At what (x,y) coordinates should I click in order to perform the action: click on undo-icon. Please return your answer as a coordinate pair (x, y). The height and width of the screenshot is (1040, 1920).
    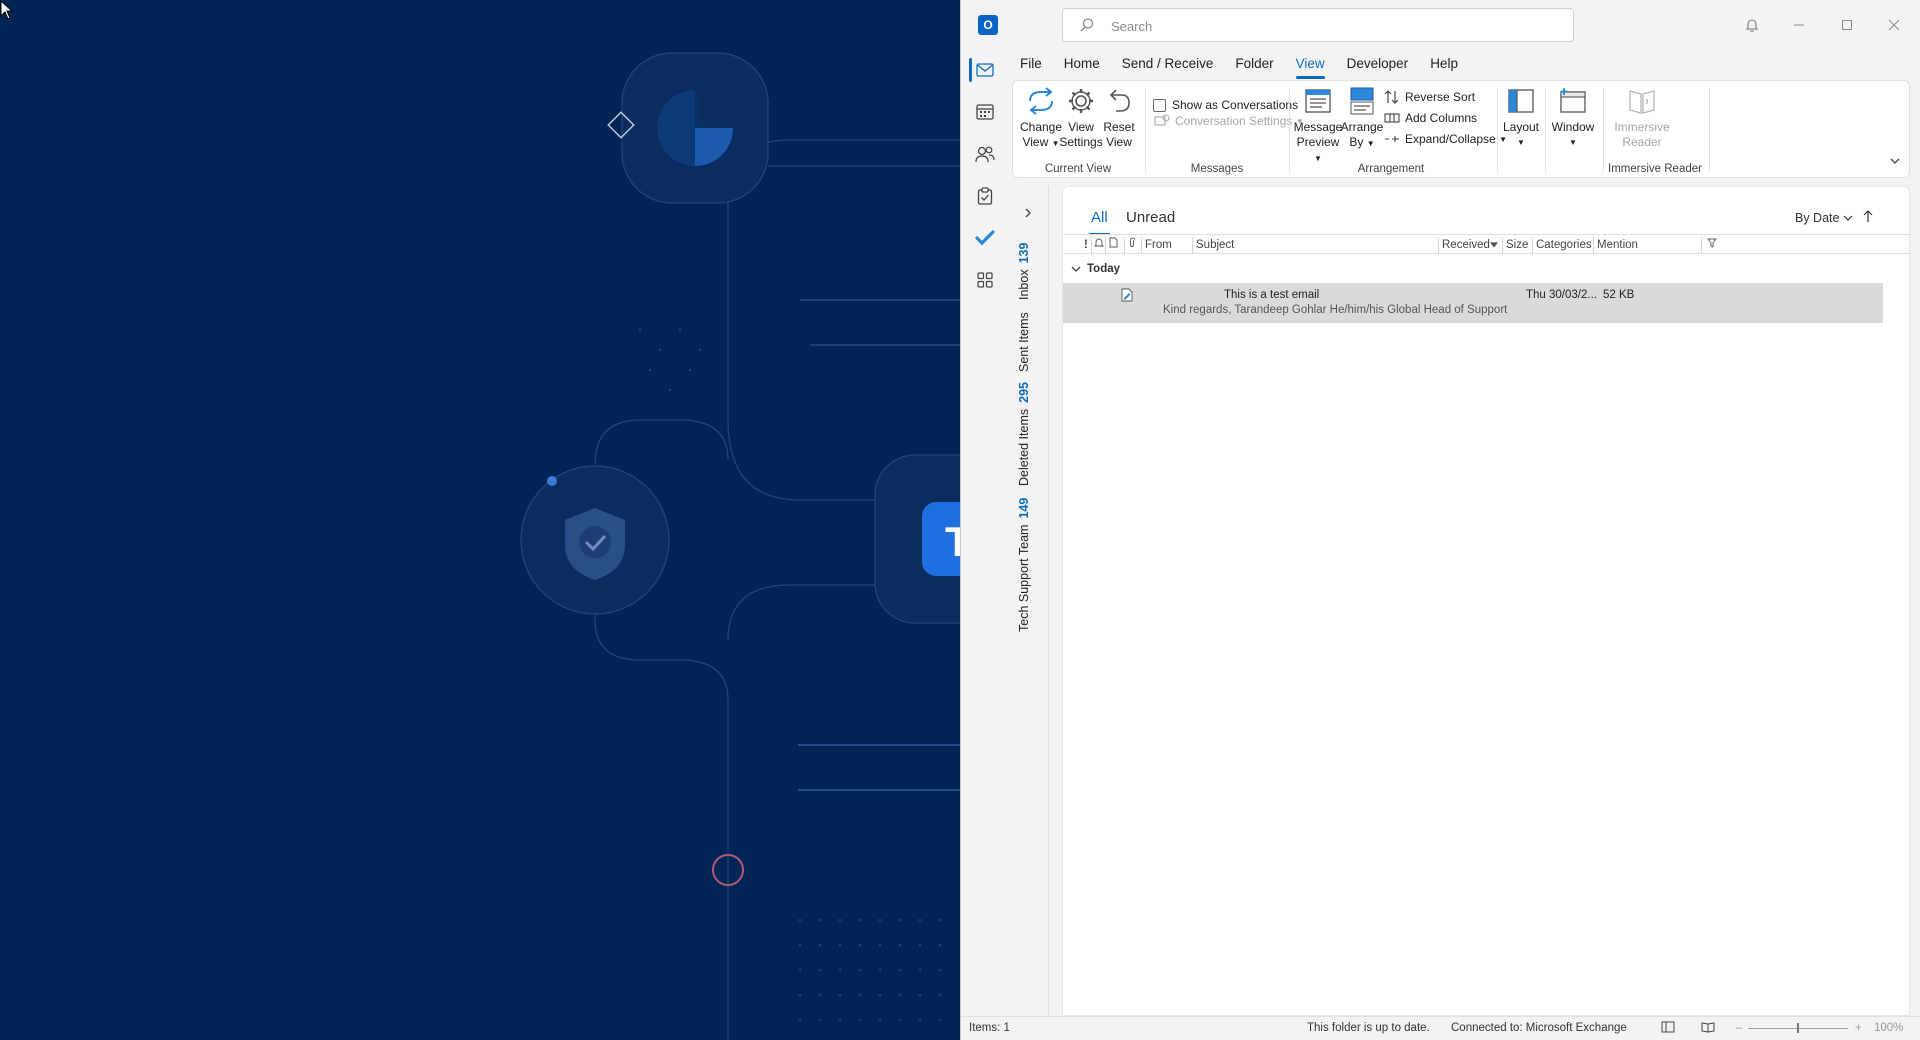
    Looking at the image, I should click on (1119, 100).